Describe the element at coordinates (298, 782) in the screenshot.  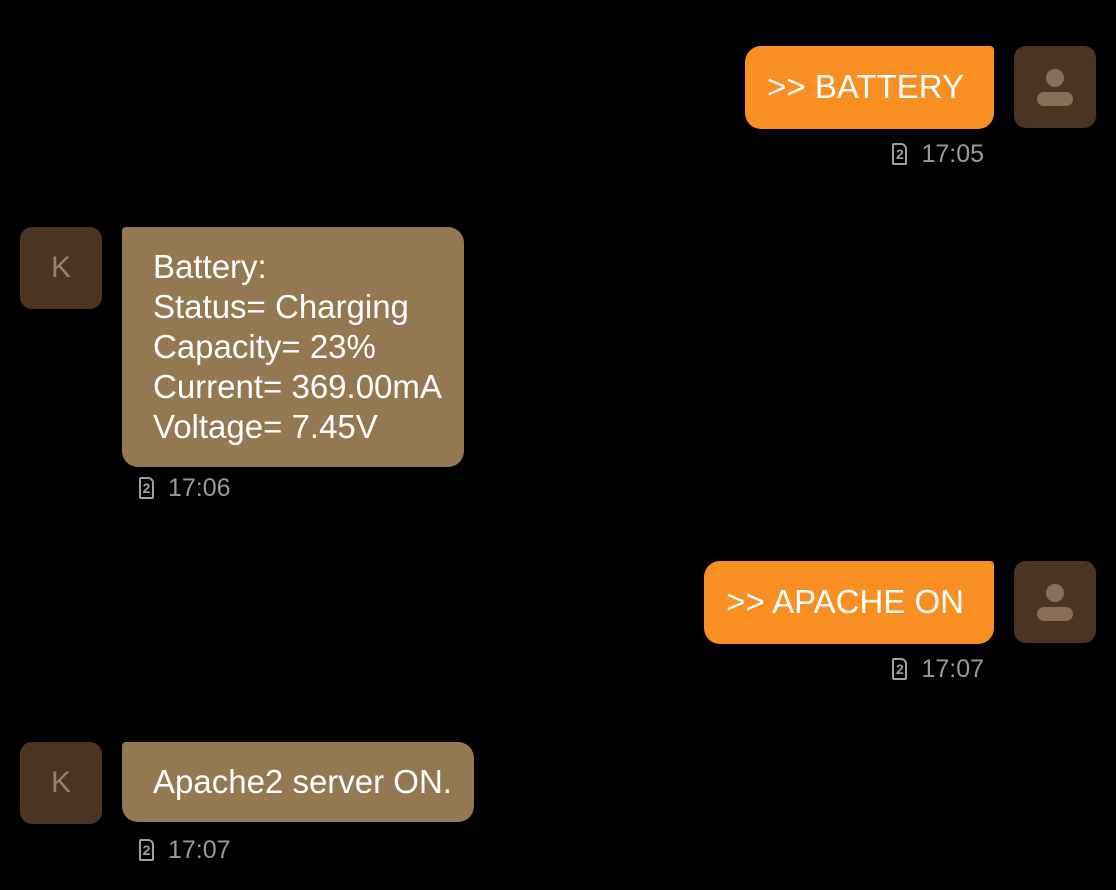
I see `message-bubble: Apache2 server ON.` at that location.